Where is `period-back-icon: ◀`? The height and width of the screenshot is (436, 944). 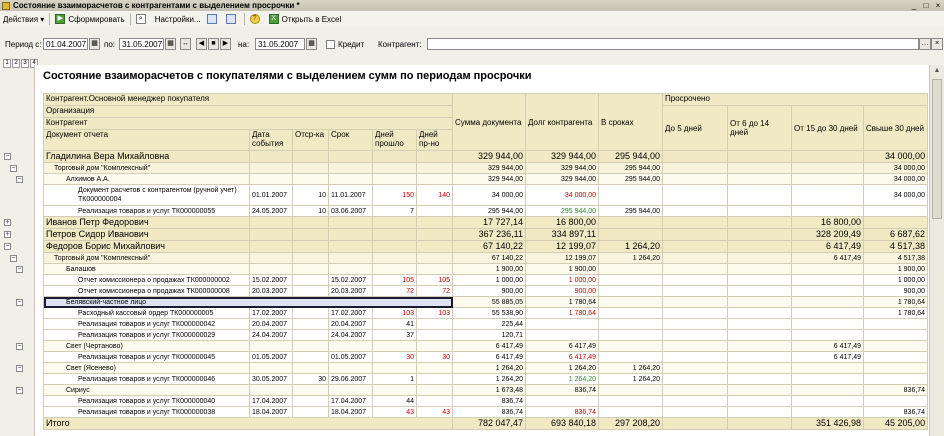 period-back-icon: ◀ is located at coordinates (201, 44).